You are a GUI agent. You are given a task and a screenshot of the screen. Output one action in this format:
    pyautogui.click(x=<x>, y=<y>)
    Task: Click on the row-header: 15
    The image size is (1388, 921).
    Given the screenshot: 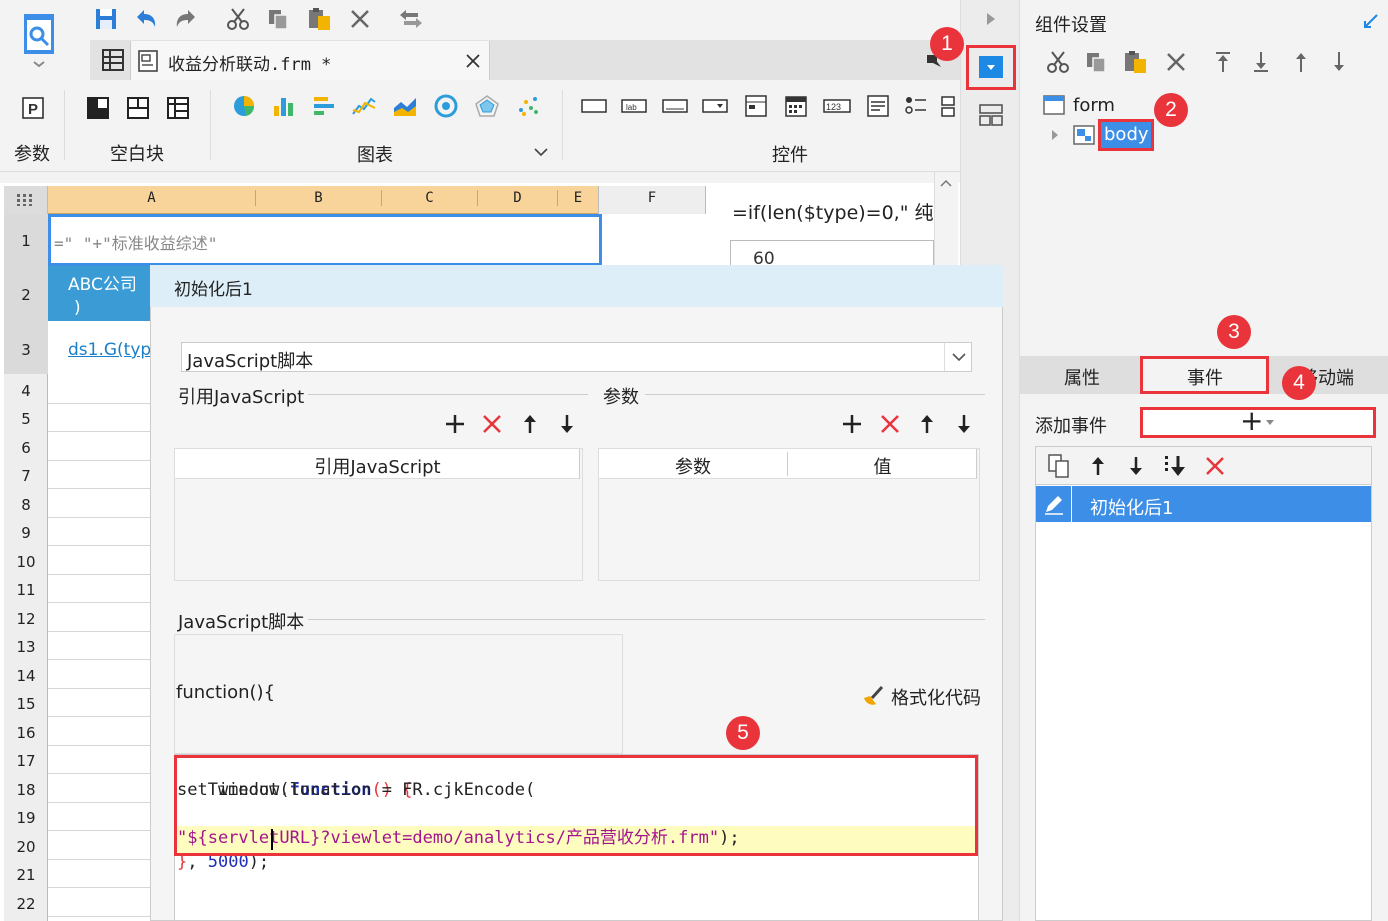 What is the action you would take?
    pyautogui.click(x=26, y=704)
    